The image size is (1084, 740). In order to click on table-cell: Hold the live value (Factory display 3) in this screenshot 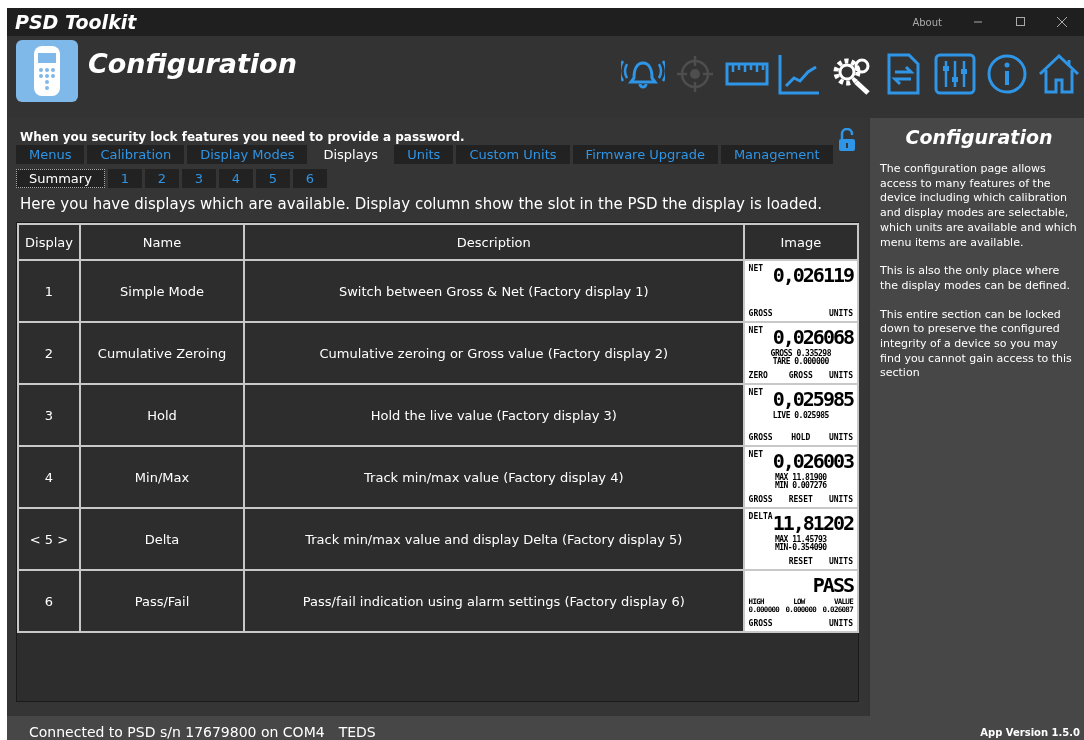, I will do `click(494, 415)`.